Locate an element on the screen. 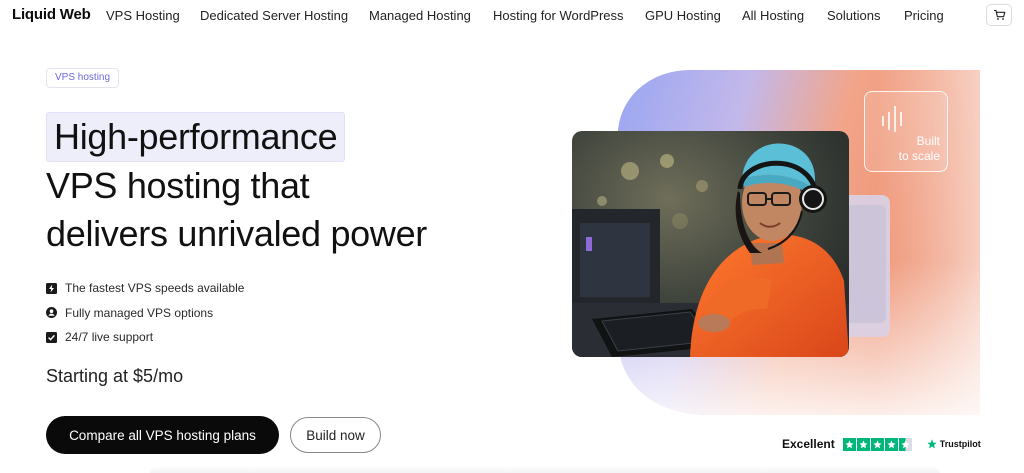 This screenshot has width=1024, height=473. trustpilot-star-icon is located at coordinates (932, 444).